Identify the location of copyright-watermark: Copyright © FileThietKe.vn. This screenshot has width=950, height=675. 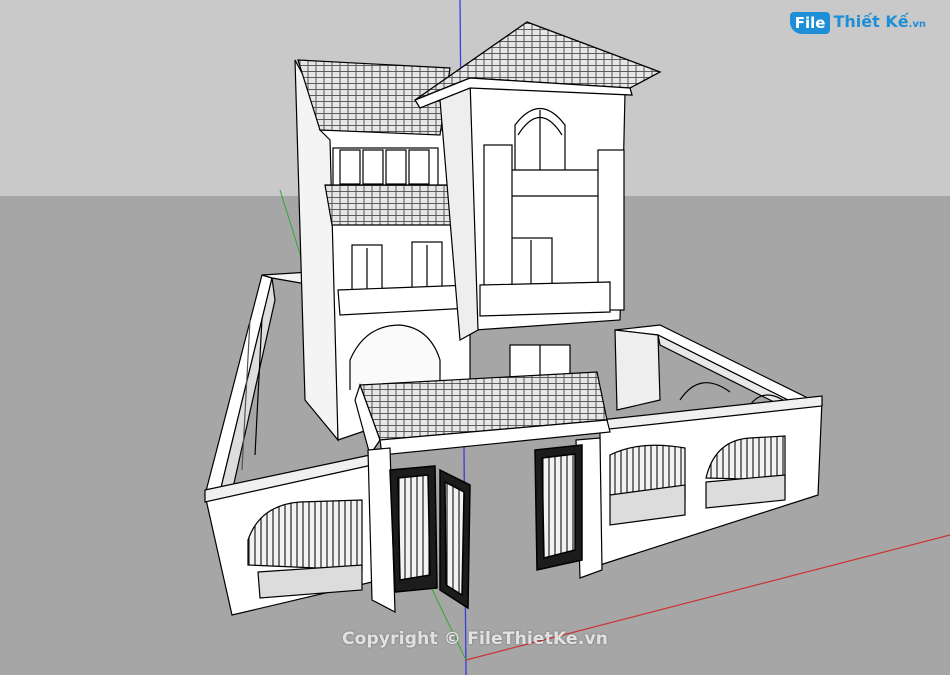
(475, 639).